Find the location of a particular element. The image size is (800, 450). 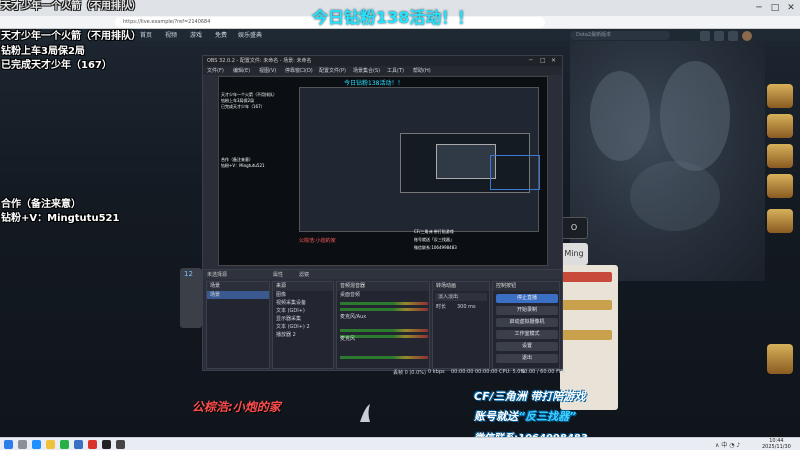

obs-icon is located at coordinates (106, 444).